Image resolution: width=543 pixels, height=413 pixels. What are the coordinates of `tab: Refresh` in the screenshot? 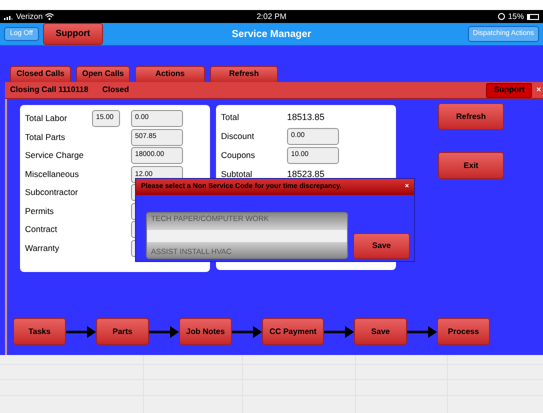 It's located at (244, 74).